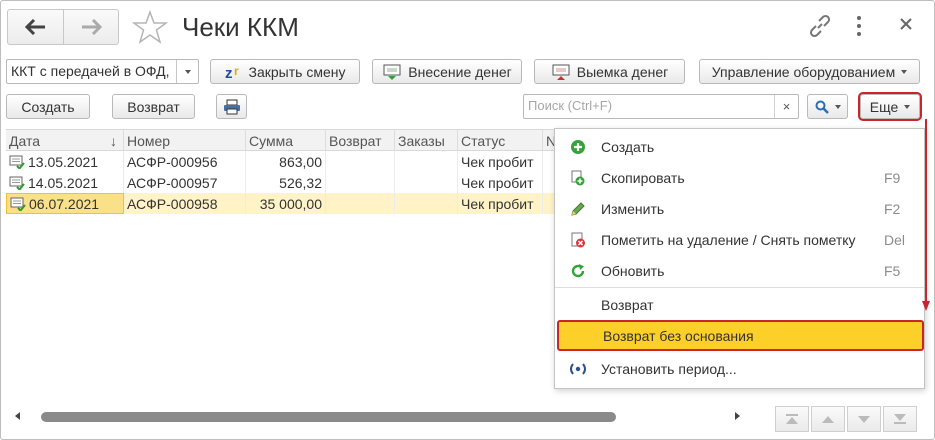  I want to click on return-button: Возврат, so click(153, 106).